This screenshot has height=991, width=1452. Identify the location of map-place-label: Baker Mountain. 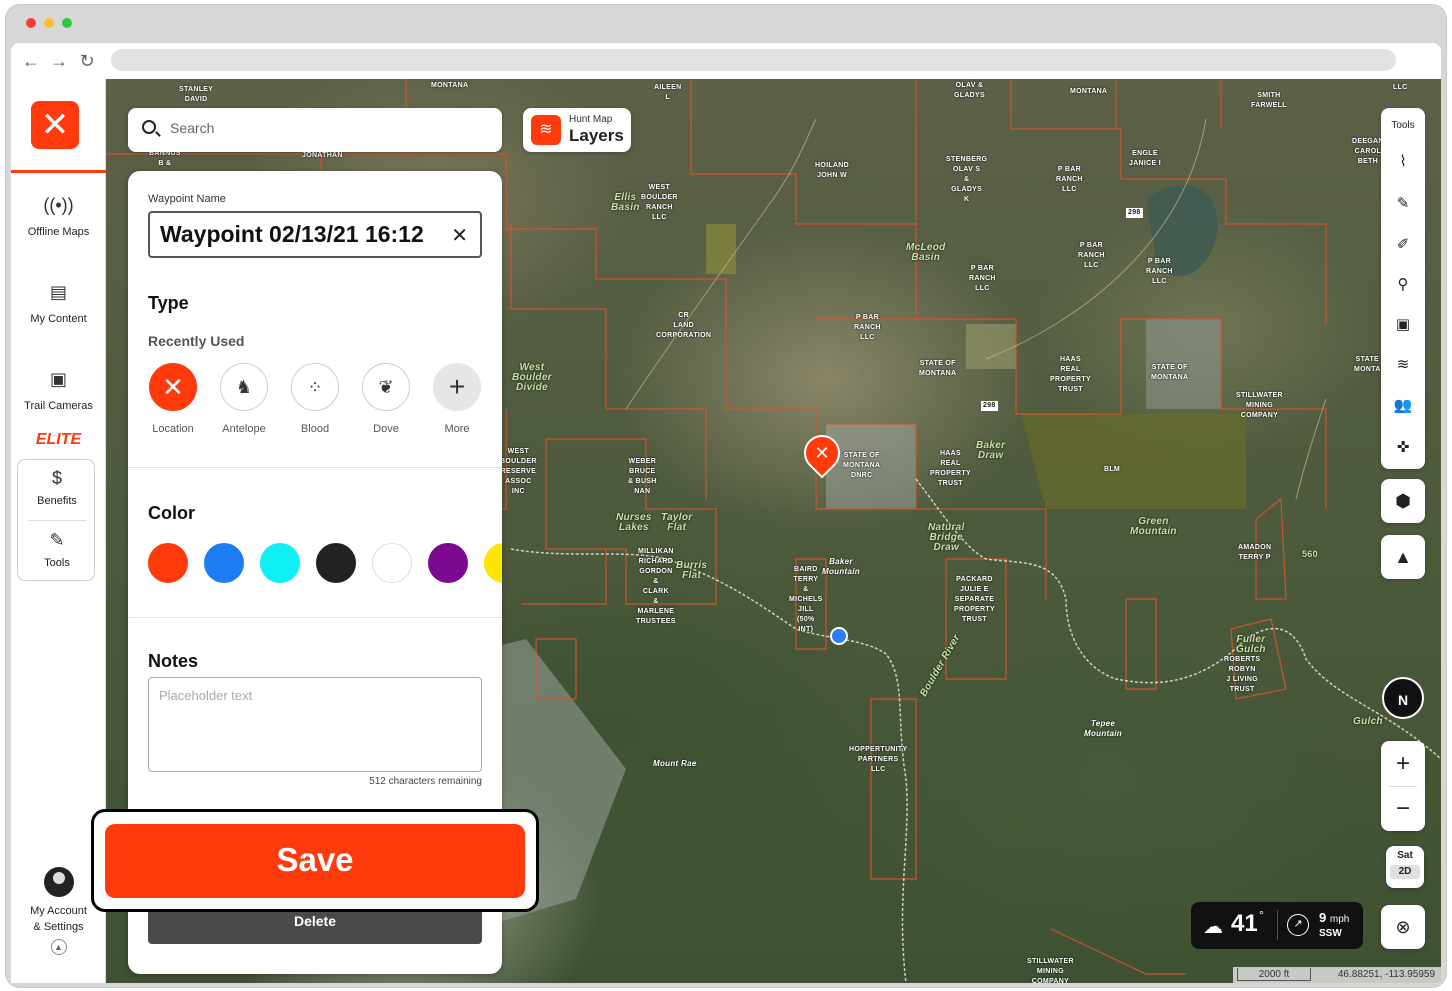
(841, 566).